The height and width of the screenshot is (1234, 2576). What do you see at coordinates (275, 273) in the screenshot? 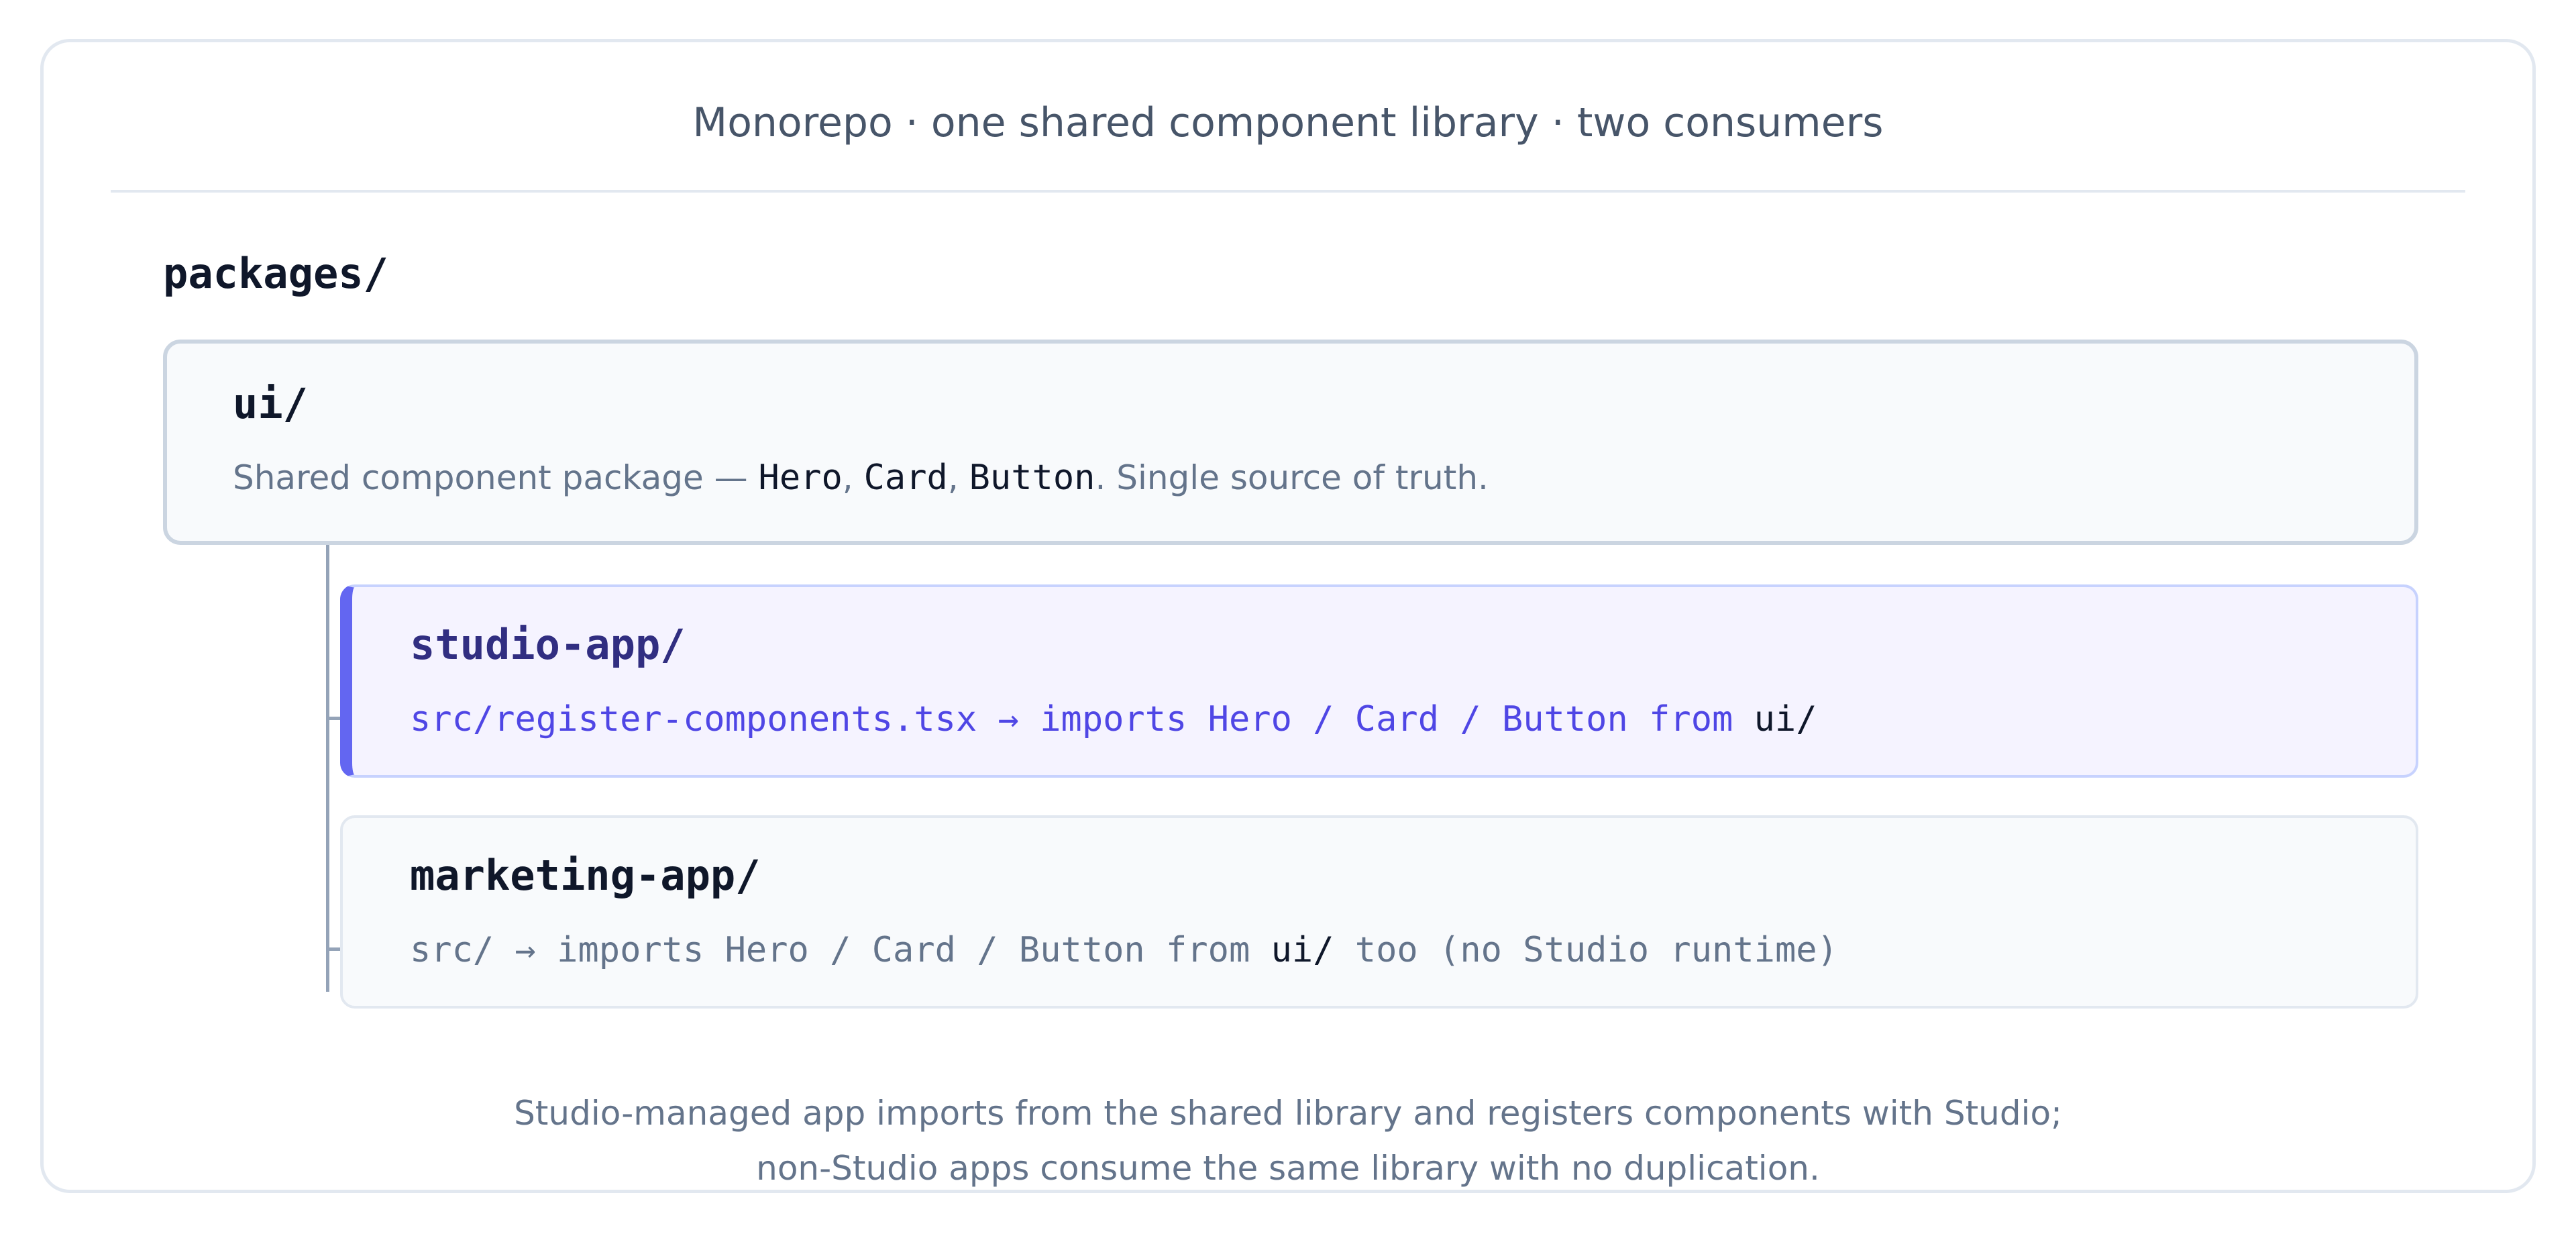
I see `packages-folder-label: packages/` at bounding box center [275, 273].